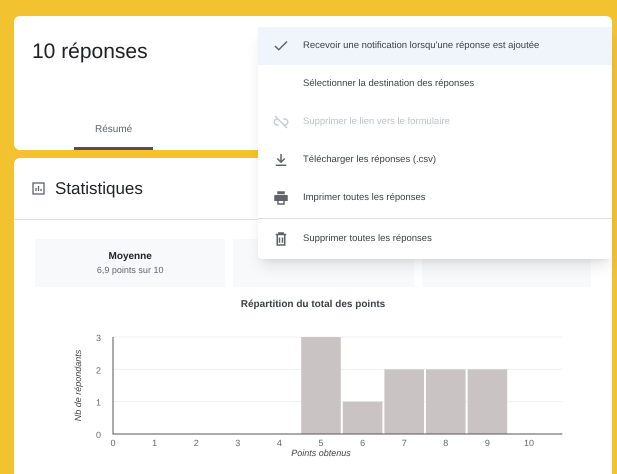  What do you see at coordinates (114, 133) in the screenshot?
I see `tab: Résumé` at bounding box center [114, 133].